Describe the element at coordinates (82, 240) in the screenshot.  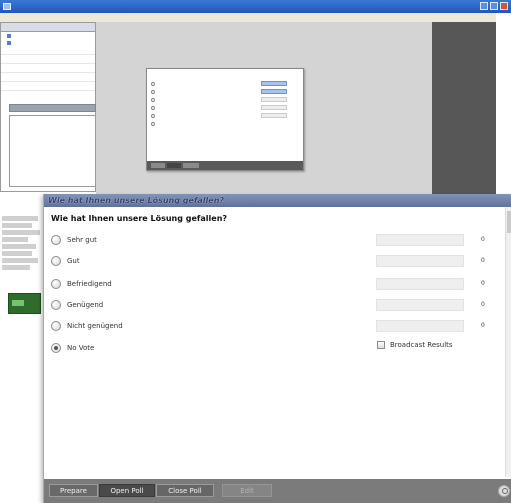
I see `option-label: Sehr gut` at that location.